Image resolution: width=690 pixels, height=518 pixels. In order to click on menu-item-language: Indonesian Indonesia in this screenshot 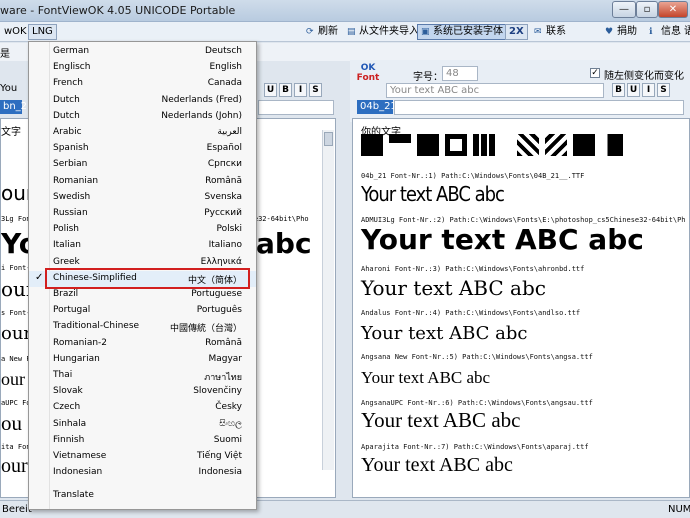, I will do `click(142, 473)`.